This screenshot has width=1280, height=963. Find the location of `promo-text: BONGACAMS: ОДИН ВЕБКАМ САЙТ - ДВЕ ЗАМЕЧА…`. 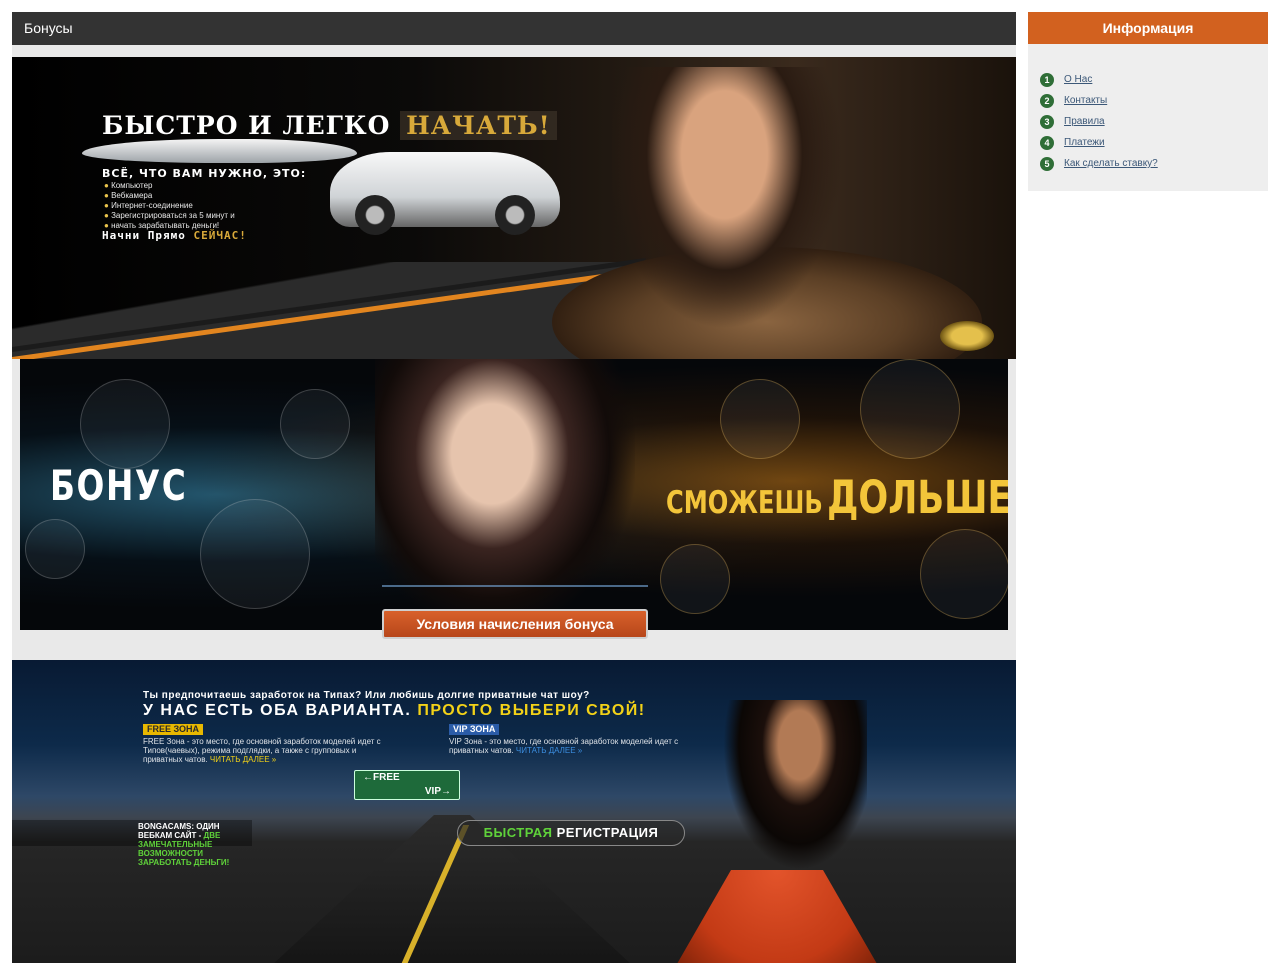

promo-text: BONGACAMS: ОДИН ВЕБКАМ САЙТ - ДВЕ ЗАМЕЧА… is located at coordinates (132, 843).